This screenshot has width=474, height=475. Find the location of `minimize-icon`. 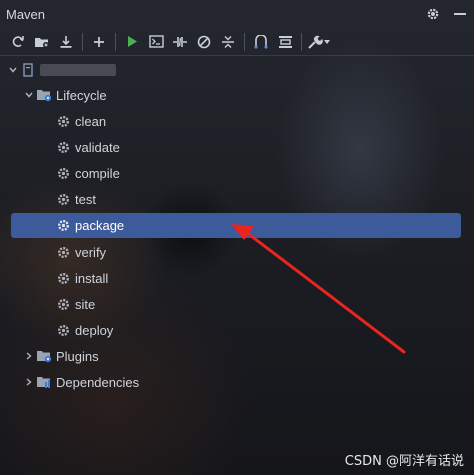

minimize-icon is located at coordinates (460, 14).